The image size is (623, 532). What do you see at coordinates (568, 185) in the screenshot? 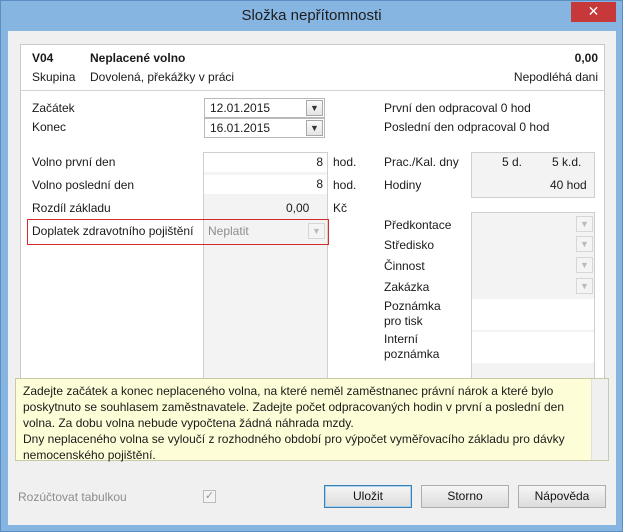
I see `hours-value: 40 hod` at bounding box center [568, 185].